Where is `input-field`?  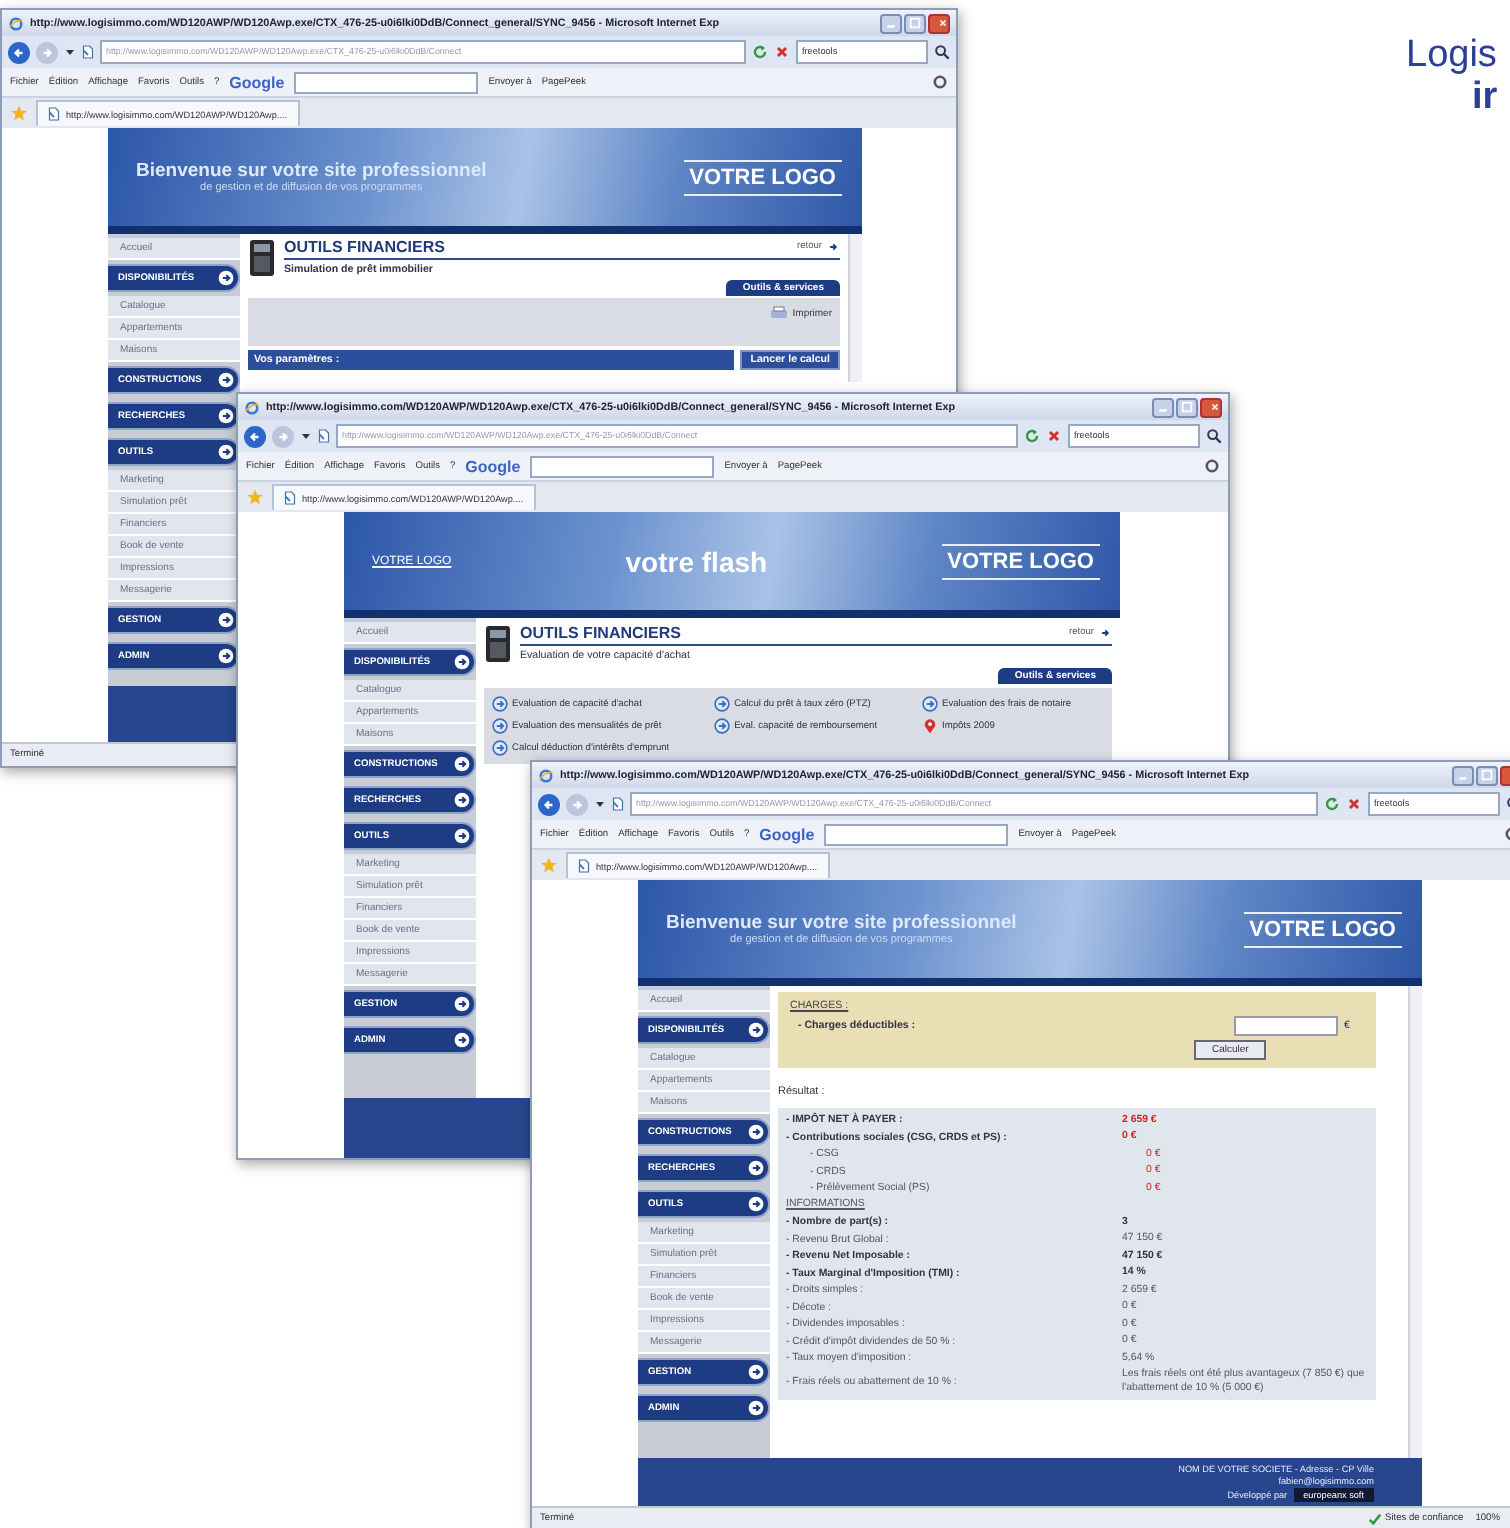 input-field is located at coordinates (1286, 1026).